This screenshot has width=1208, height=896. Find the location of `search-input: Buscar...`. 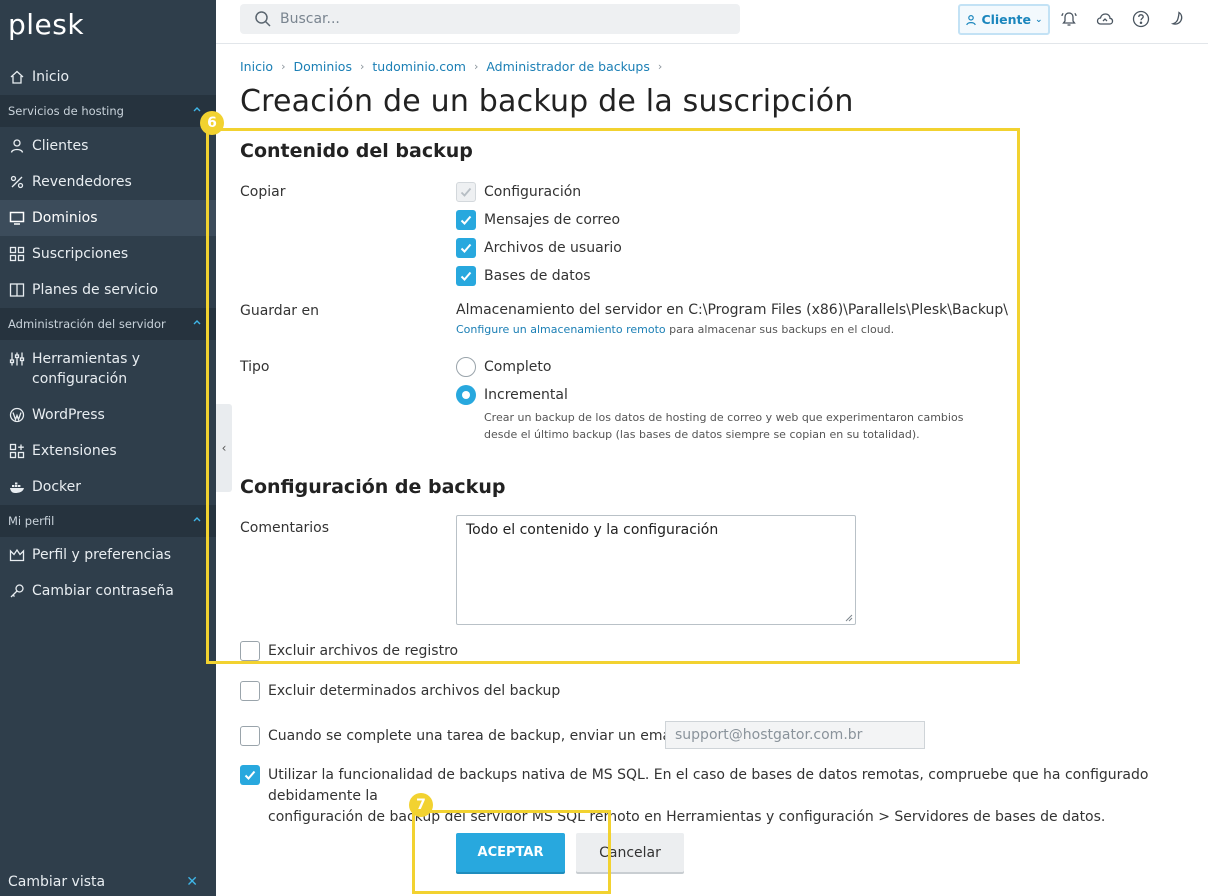

search-input: Buscar... is located at coordinates (490, 19).